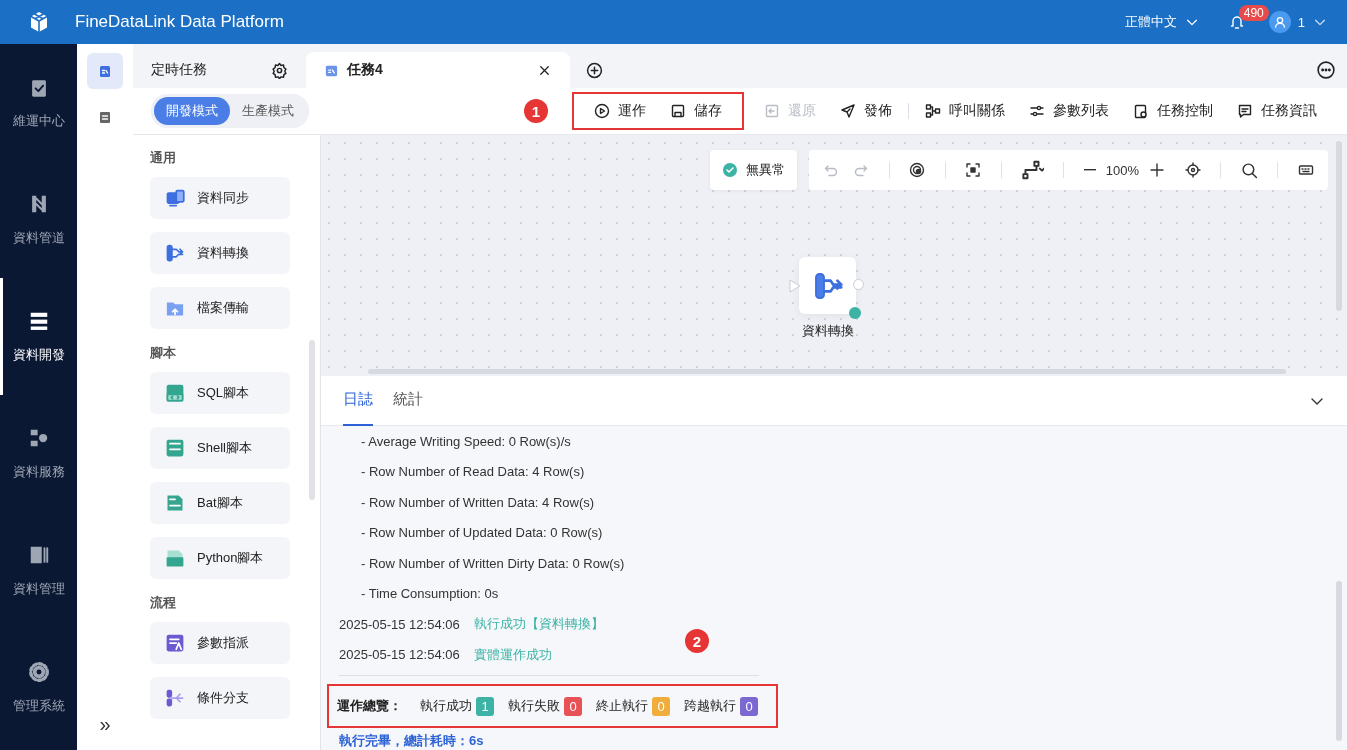 This screenshot has height=750, width=1347. What do you see at coordinates (180, 22) in the screenshot?
I see `app-title: FineDataLink Data Platform` at bounding box center [180, 22].